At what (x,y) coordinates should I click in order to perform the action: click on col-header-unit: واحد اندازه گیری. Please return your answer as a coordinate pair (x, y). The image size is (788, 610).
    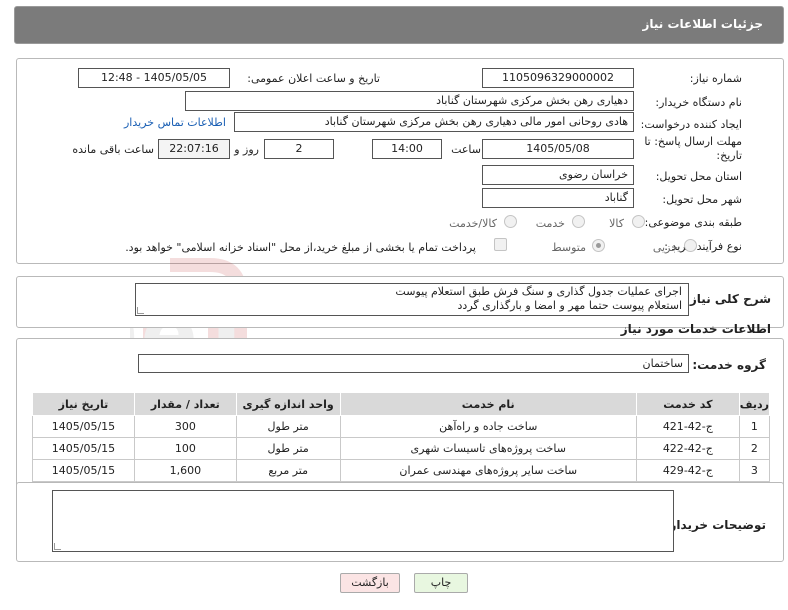
    Looking at the image, I should click on (288, 404).